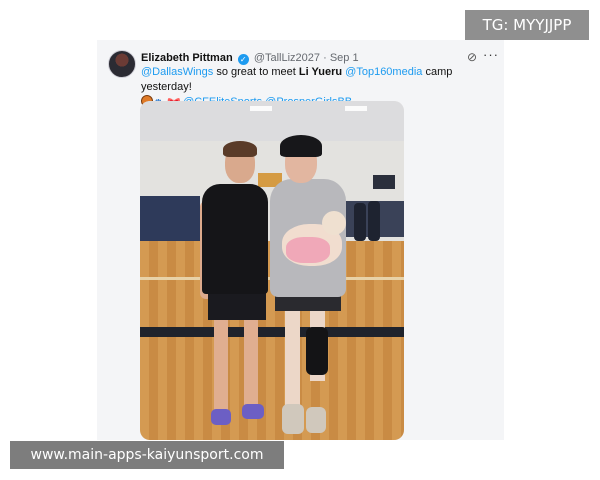 The height and width of the screenshot is (480, 600). I want to click on watermark-bottom: www.main-apps-kaiyunsport.com, so click(147, 455).